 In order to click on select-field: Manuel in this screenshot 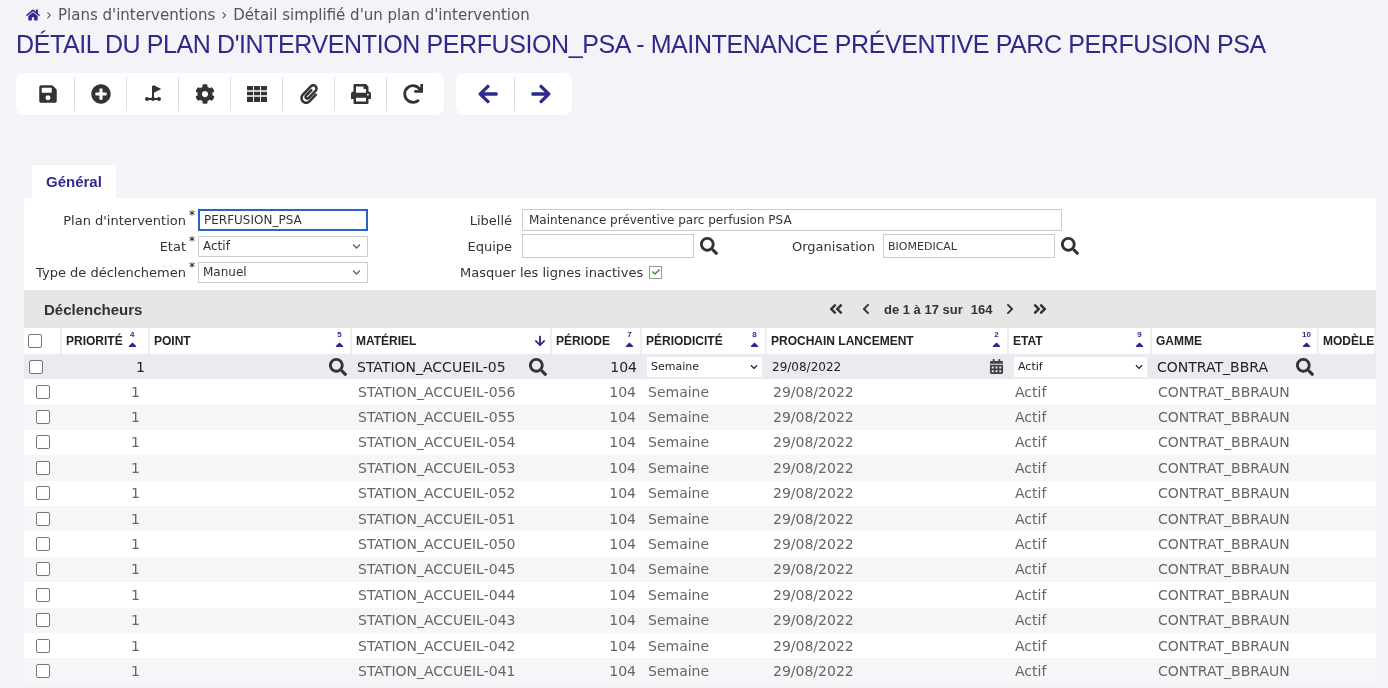, I will do `click(283, 272)`.